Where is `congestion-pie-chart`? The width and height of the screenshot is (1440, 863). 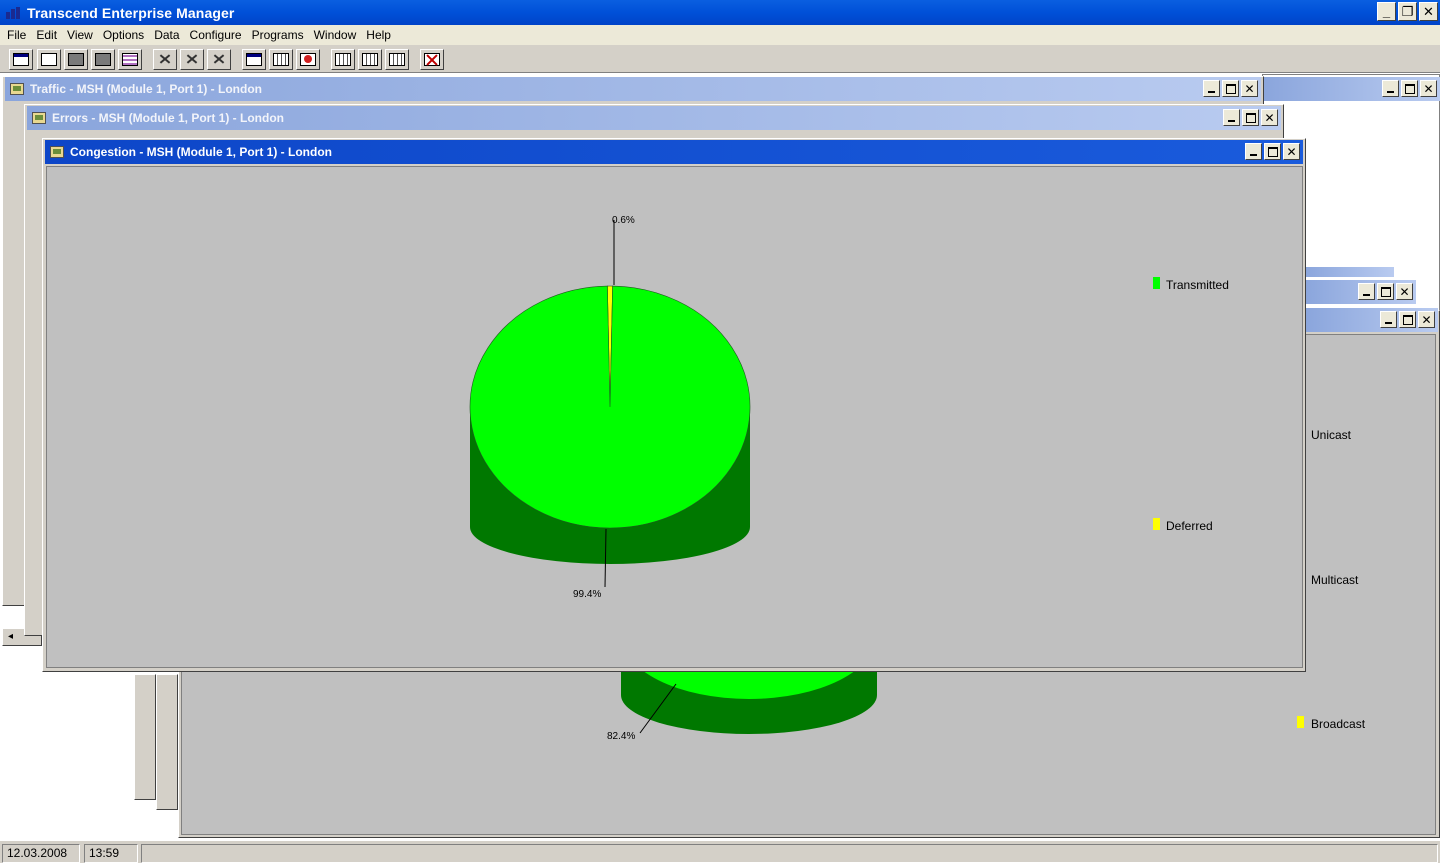 congestion-pie-chart is located at coordinates (610, 404).